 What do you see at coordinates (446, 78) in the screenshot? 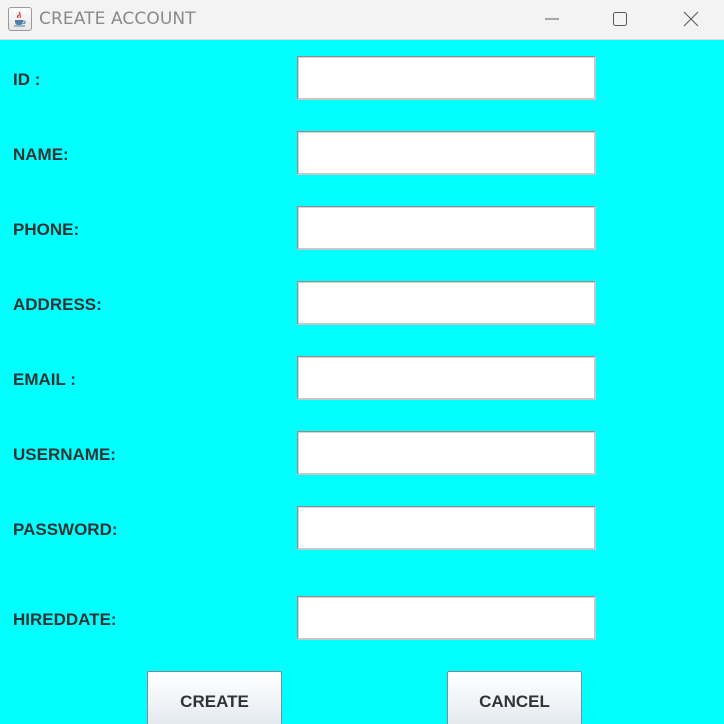
I see `id-field` at bounding box center [446, 78].